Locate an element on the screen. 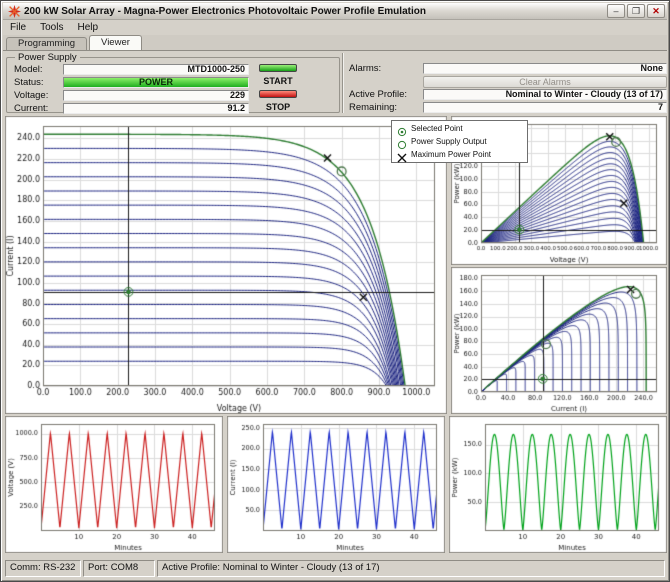 This screenshot has height=582, width=670. status-port: Port: COM8 is located at coordinates (119, 568).